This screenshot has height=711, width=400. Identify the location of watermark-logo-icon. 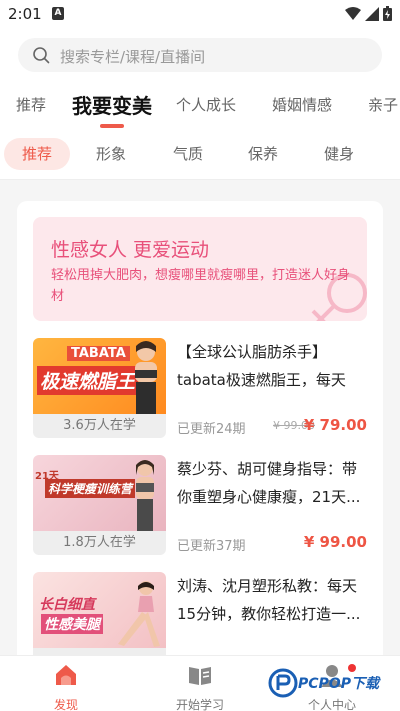
(283, 683).